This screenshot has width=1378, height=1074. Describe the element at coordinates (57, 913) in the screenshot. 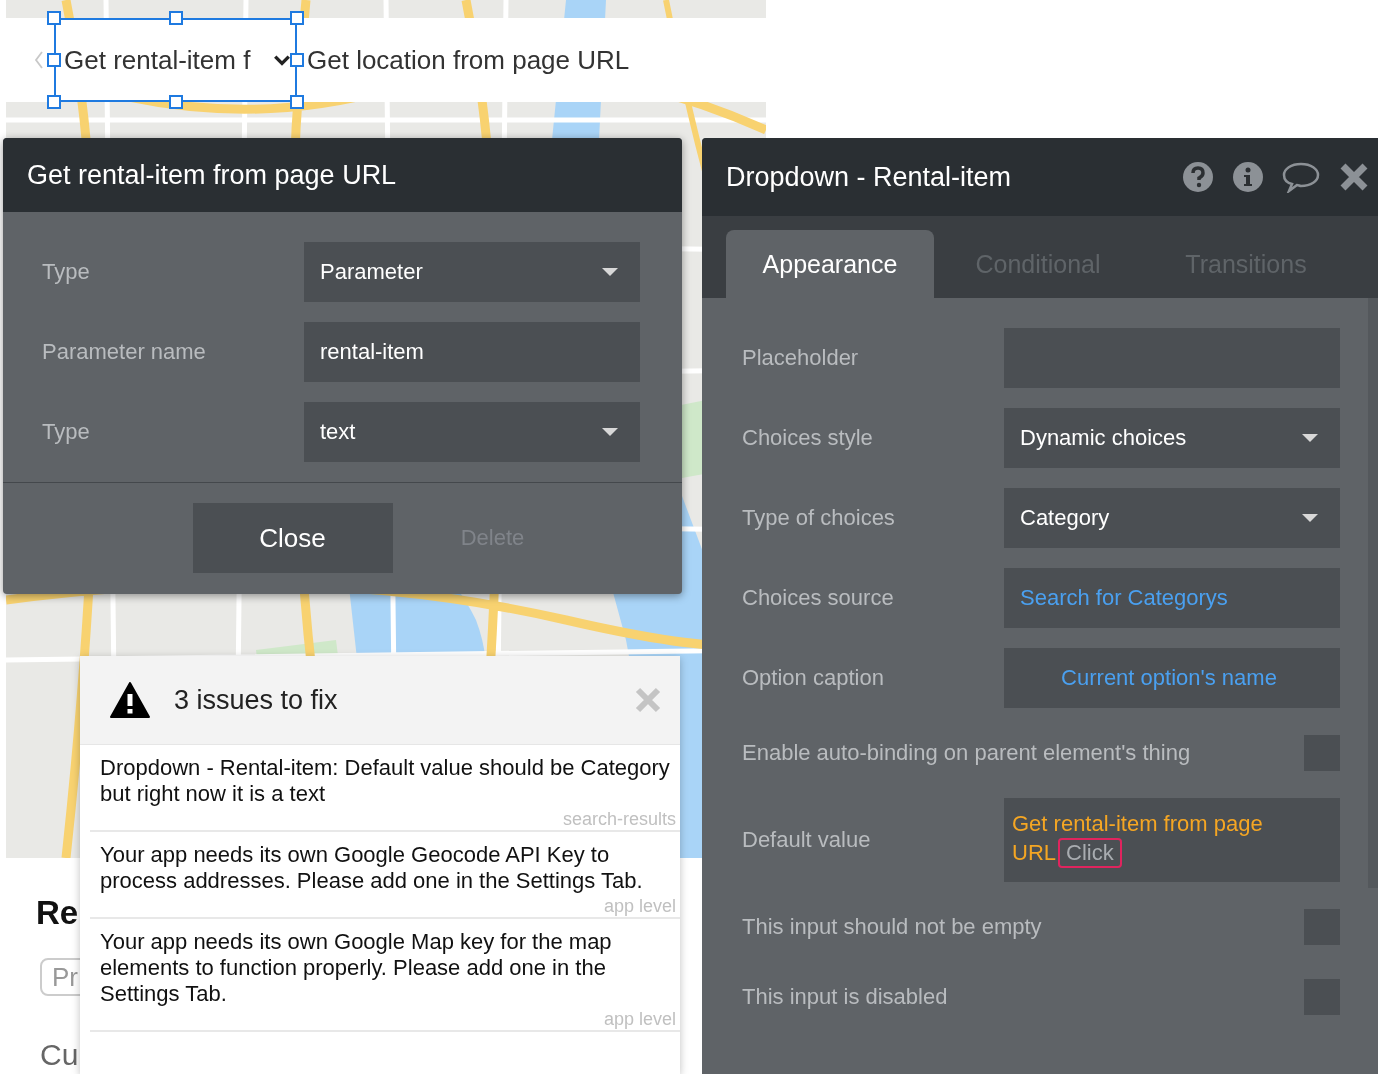

I see `page-heading: Re` at that location.